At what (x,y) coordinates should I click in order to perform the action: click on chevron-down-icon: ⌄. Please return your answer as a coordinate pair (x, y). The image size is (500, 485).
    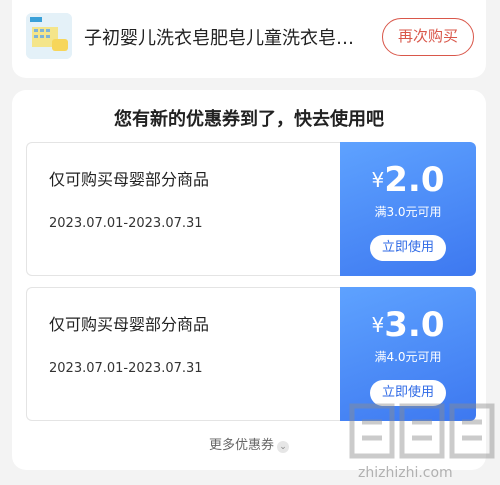
    Looking at the image, I should click on (283, 447).